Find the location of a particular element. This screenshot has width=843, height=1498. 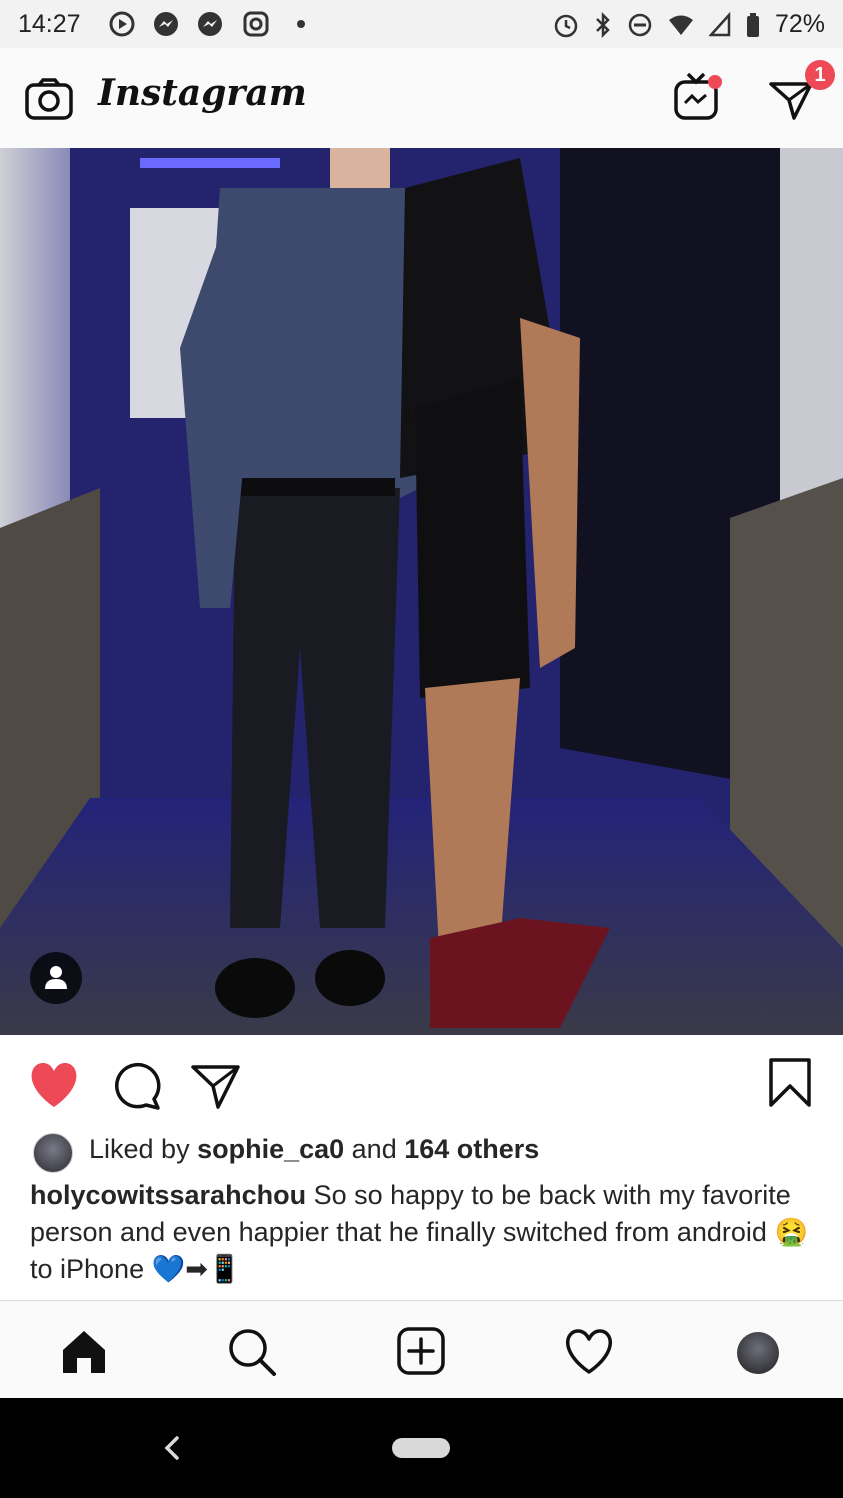

app-header: Instagram 1 is located at coordinates (421, 98).